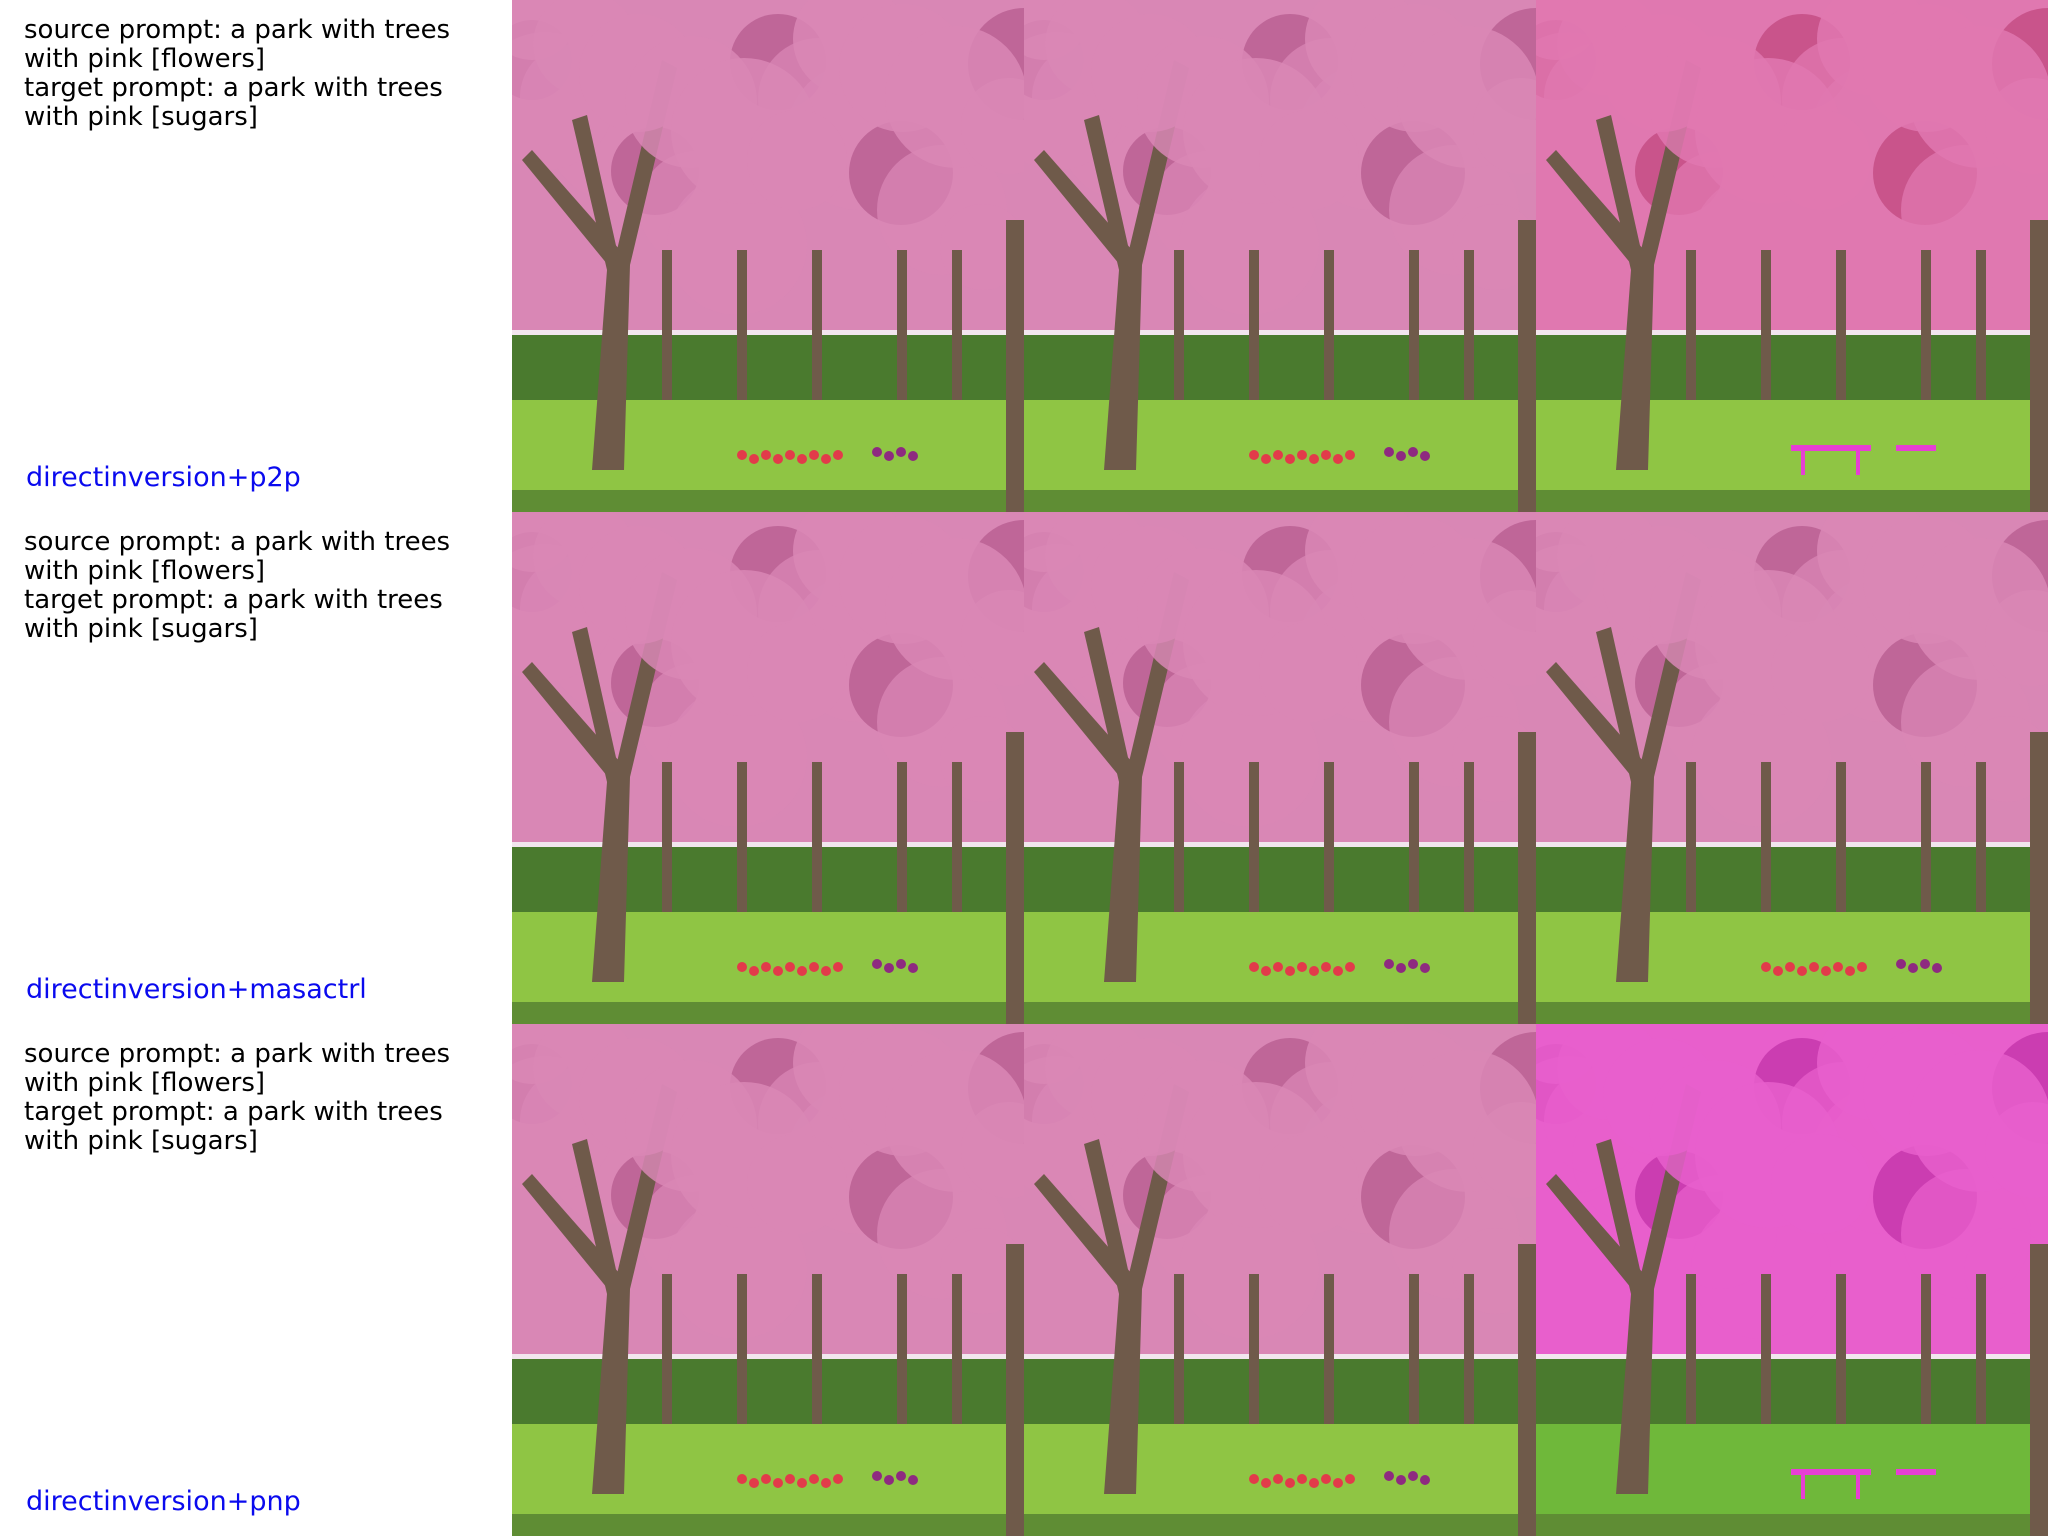 The height and width of the screenshot is (1536, 2048). What do you see at coordinates (163, 1501) in the screenshot?
I see `method-label: directinversion+pnp` at bounding box center [163, 1501].